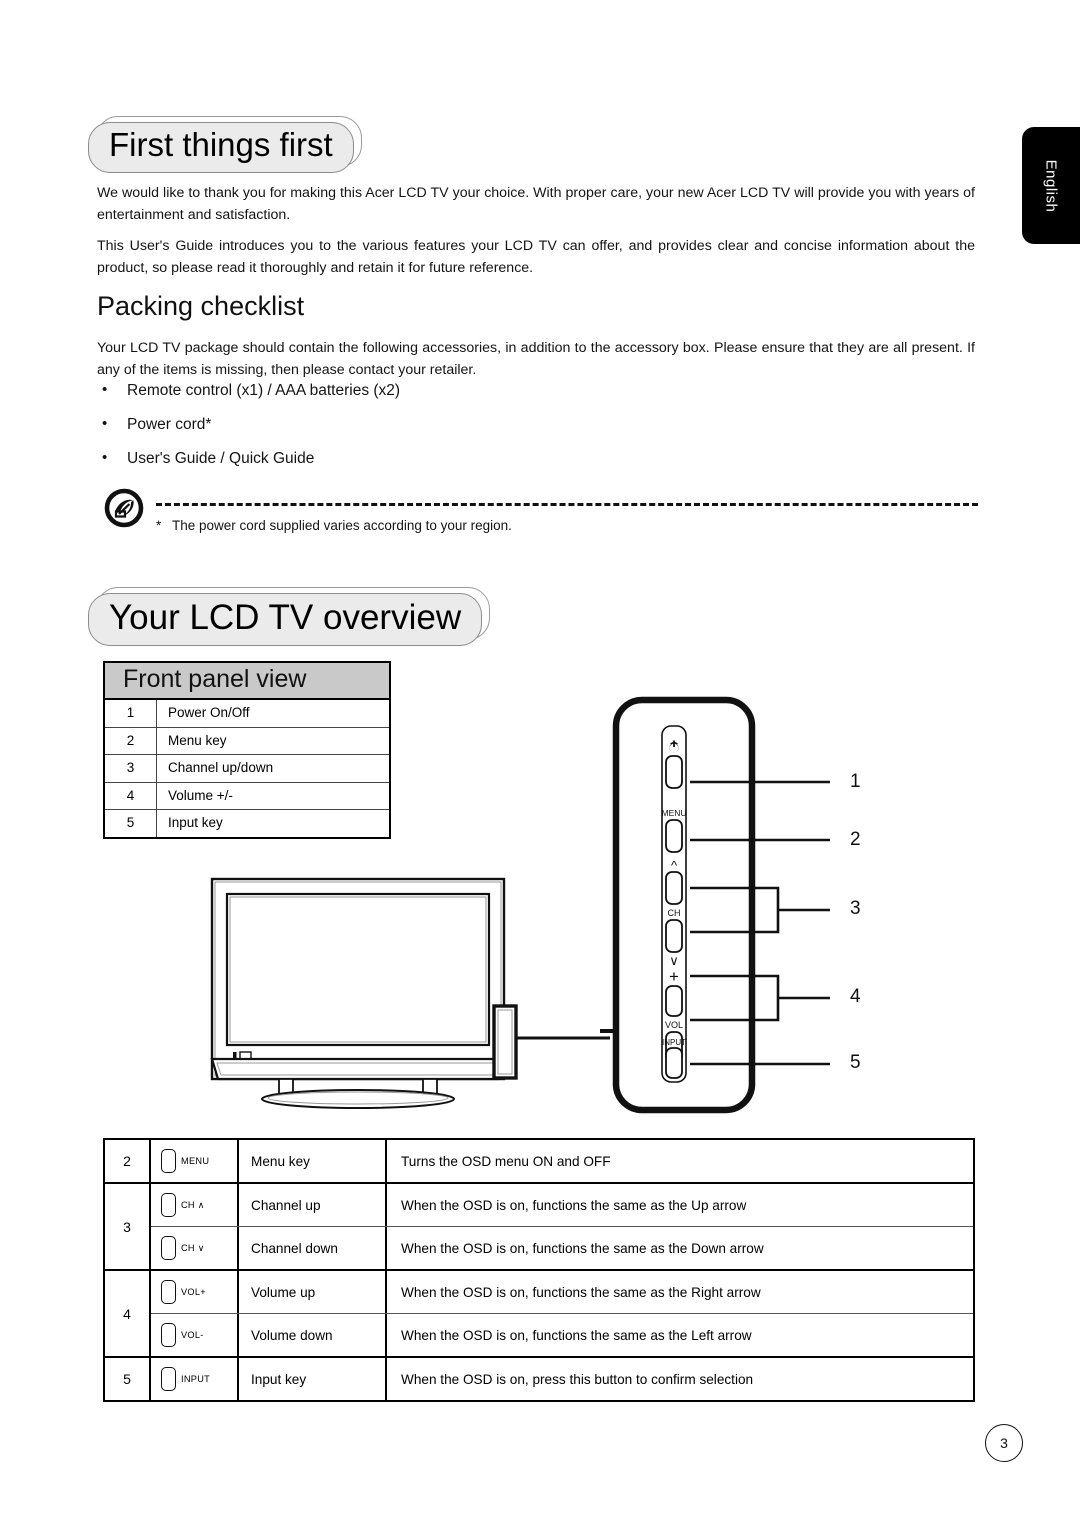 The height and width of the screenshot is (1527, 1080). What do you see at coordinates (131, 795) in the screenshot?
I see `row-number: 4` at bounding box center [131, 795].